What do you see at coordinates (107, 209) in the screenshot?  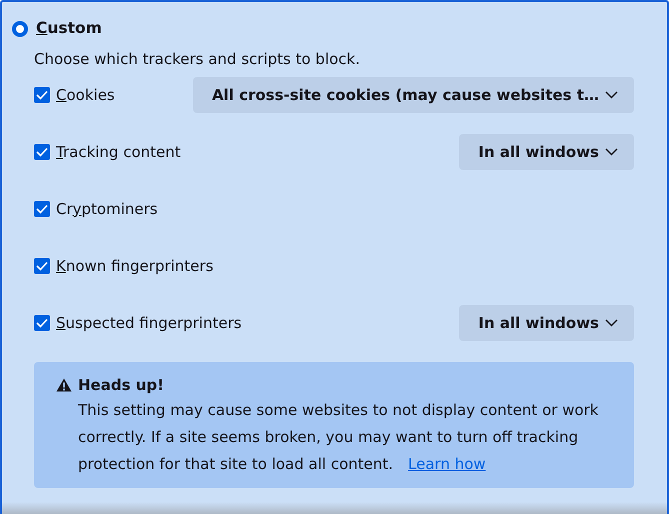 I see `checkbox-label: Cryptominers` at bounding box center [107, 209].